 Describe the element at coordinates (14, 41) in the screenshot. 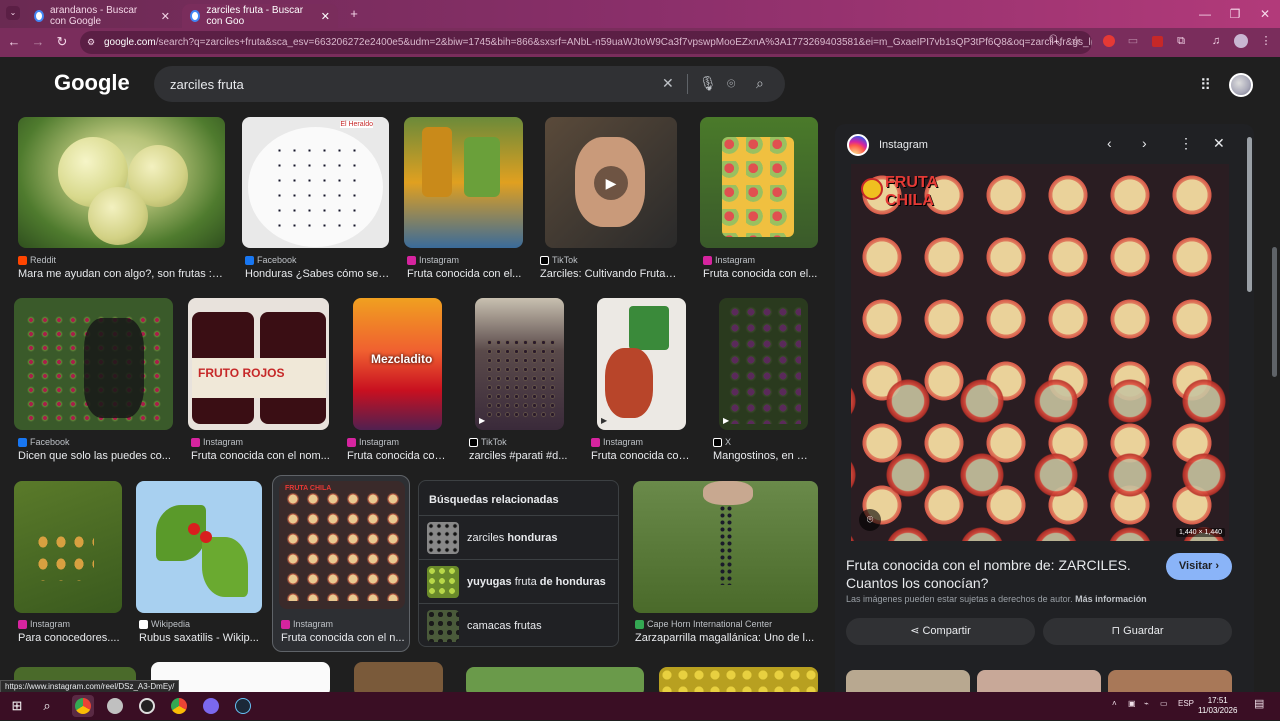

I see `back-icon: ←` at that location.